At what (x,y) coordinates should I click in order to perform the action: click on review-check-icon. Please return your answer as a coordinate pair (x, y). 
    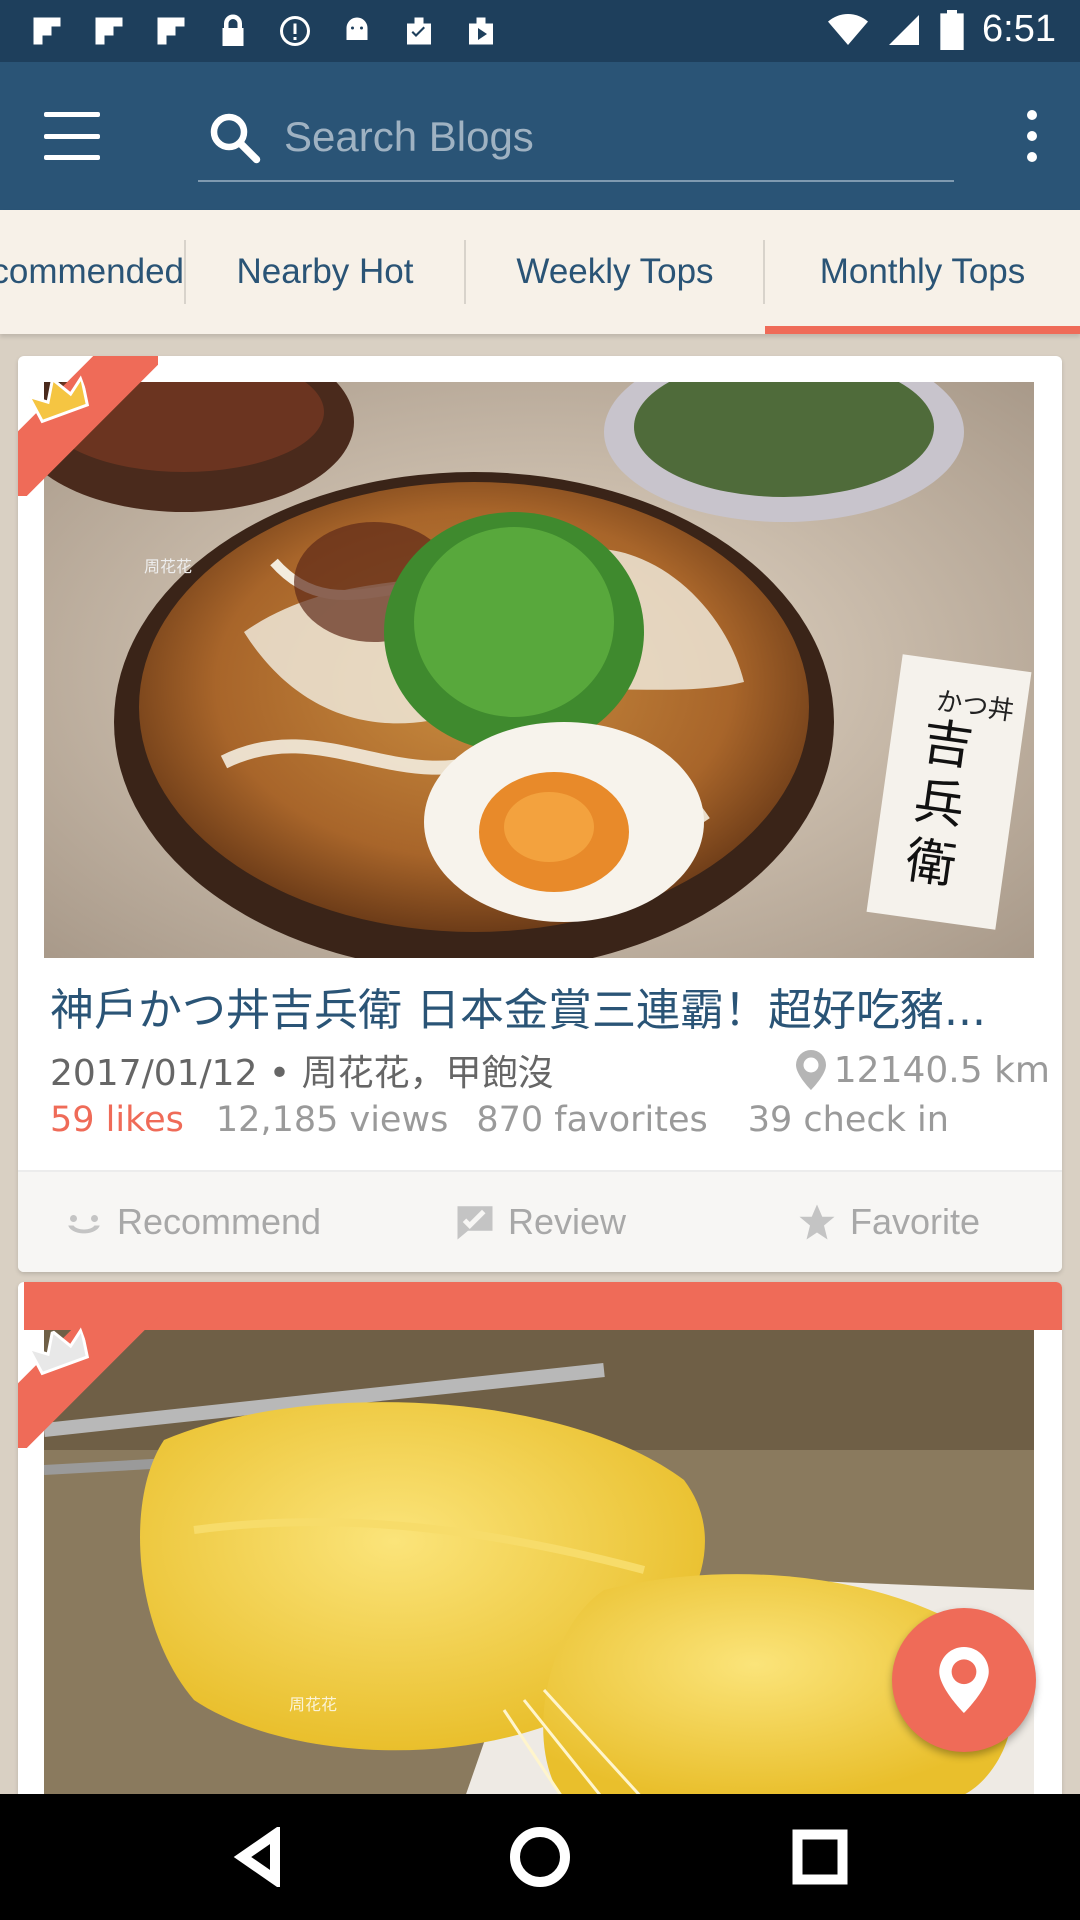
    Looking at the image, I should click on (475, 1223).